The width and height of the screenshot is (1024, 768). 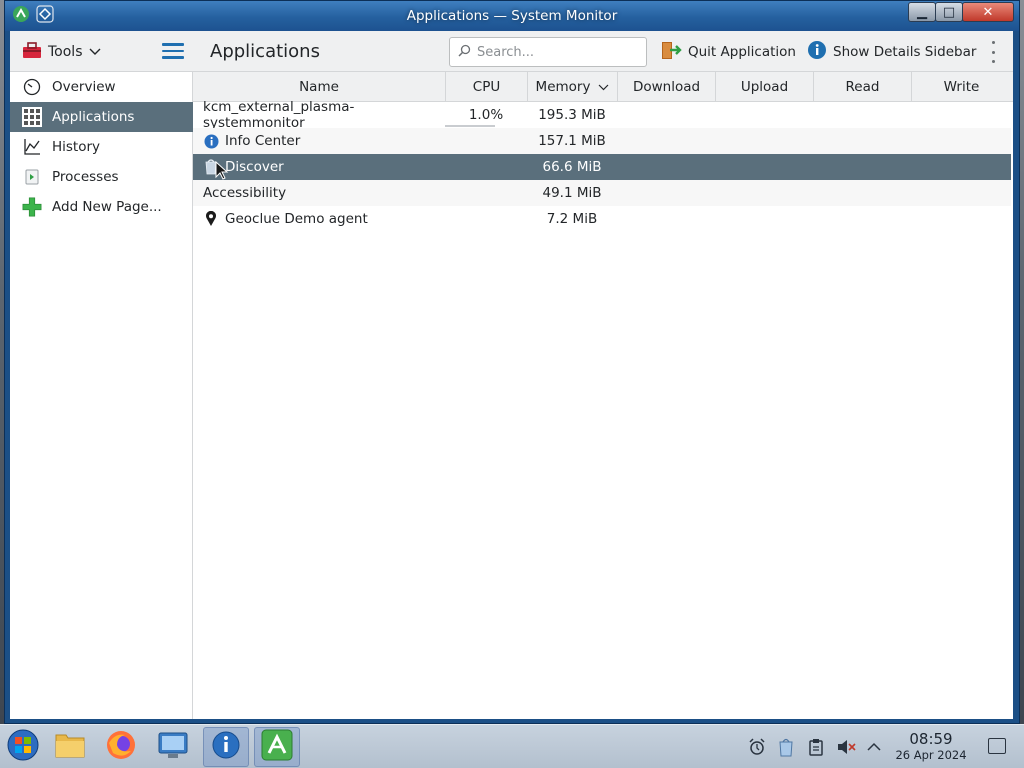 I want to click on app-name-cell: Geoclue Demo agent, so click(x=323, y=219).